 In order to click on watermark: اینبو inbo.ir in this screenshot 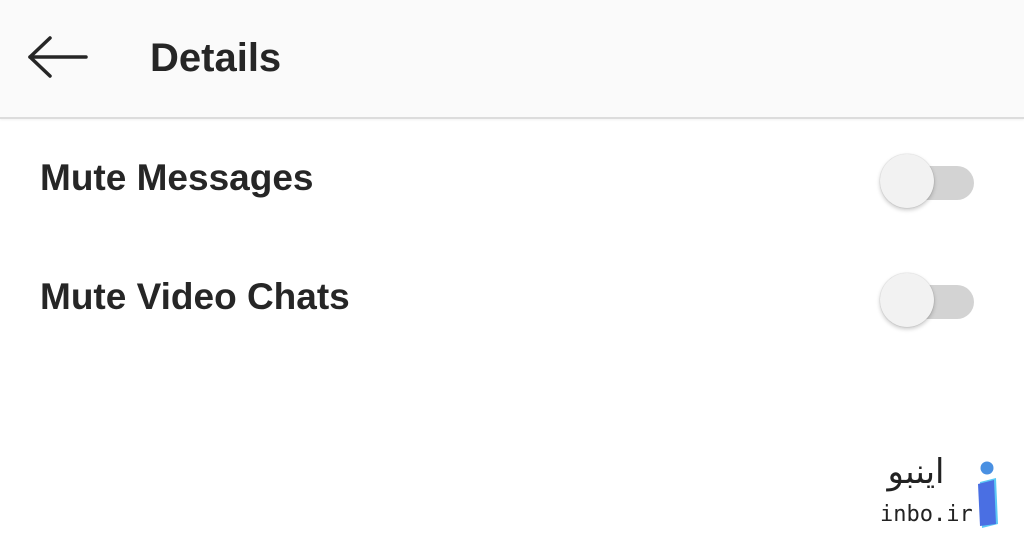, I will do `click(941, 490)`.